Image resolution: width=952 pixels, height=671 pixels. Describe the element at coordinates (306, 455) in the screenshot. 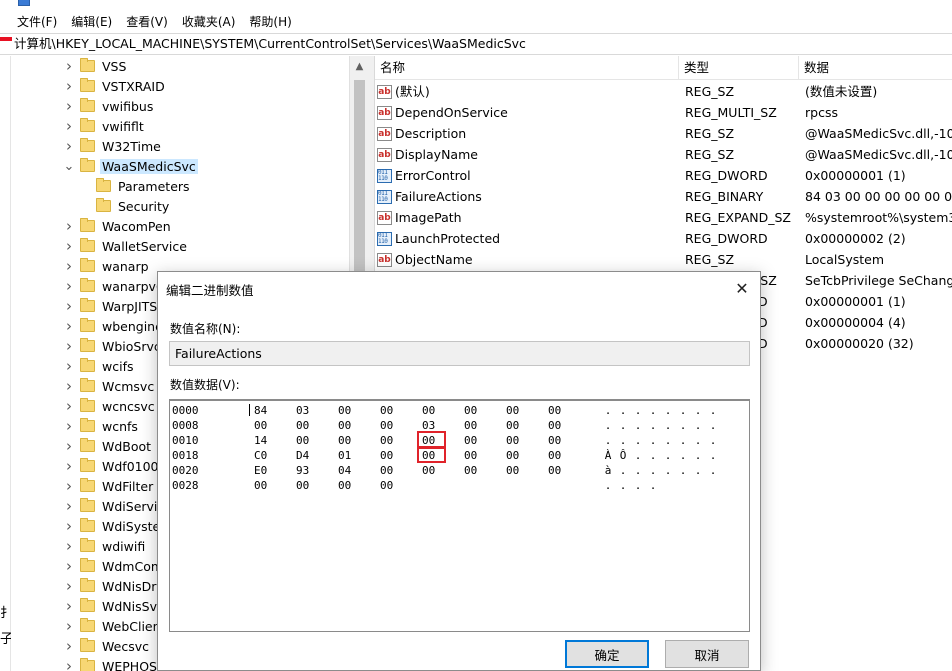

I see `hex-byte: D4` at that location.